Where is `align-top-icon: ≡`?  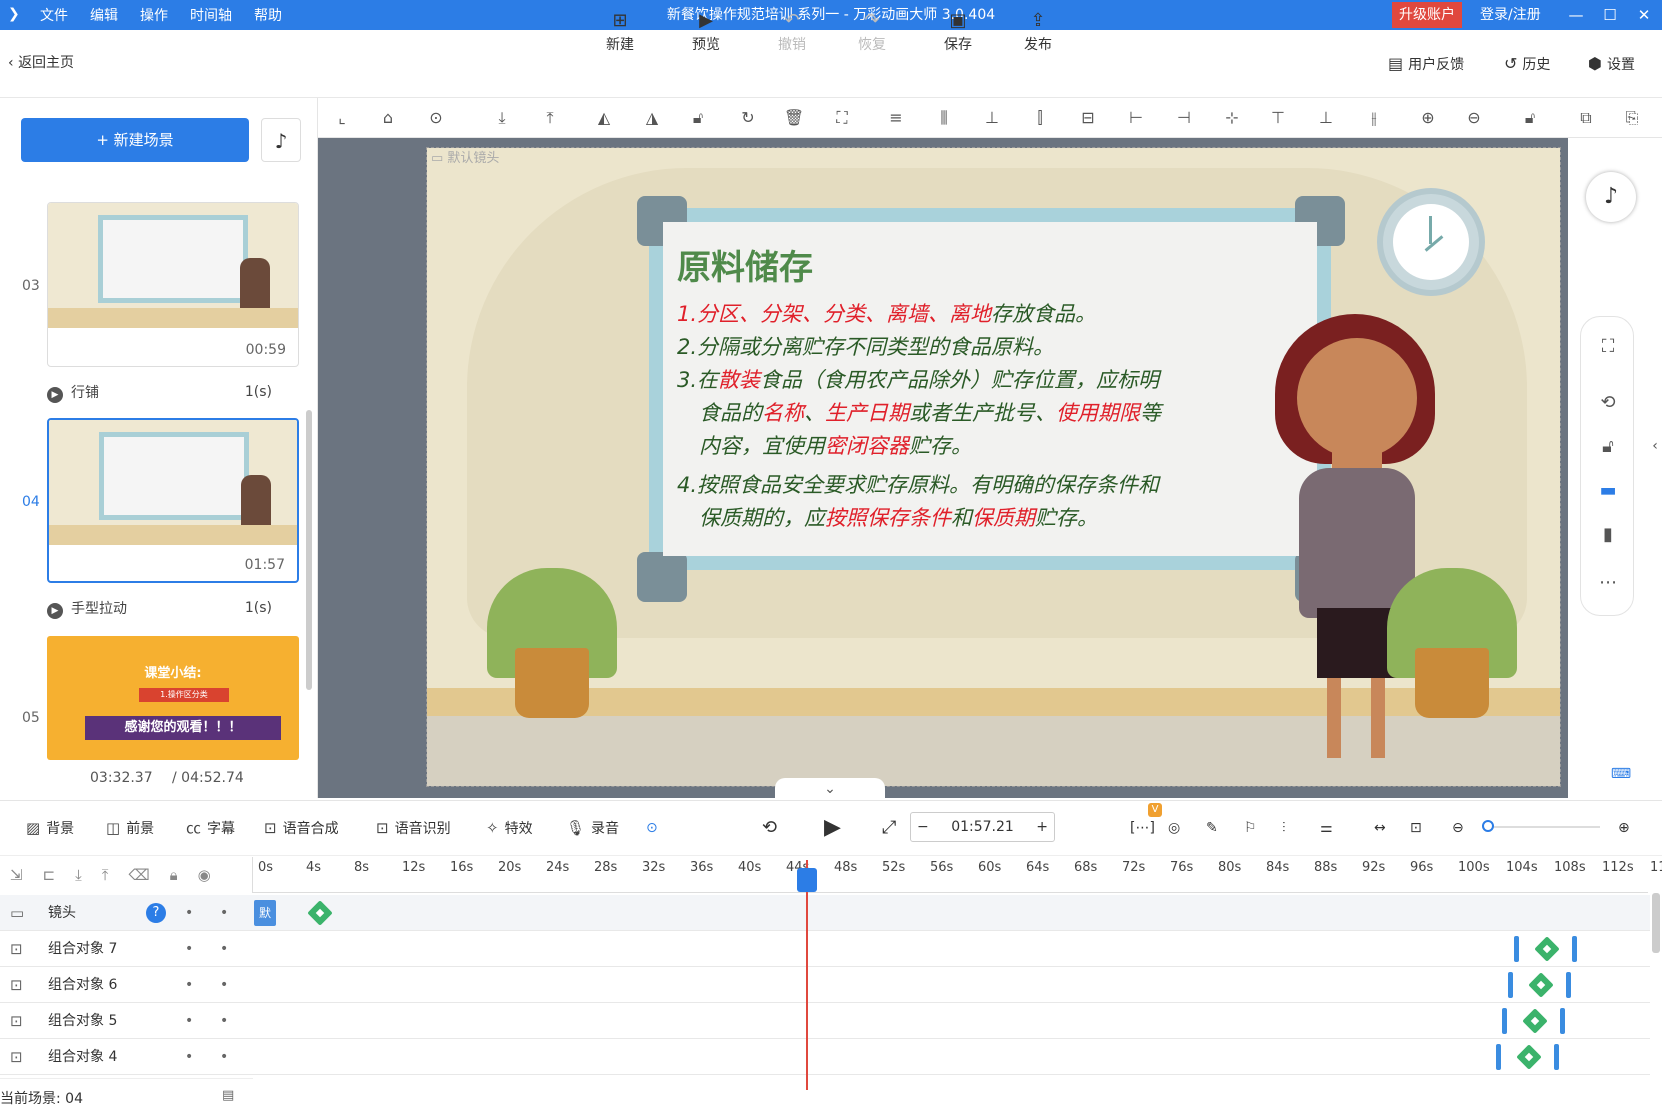
align-top-icon: ≡ is located at coordinates (896, 118).